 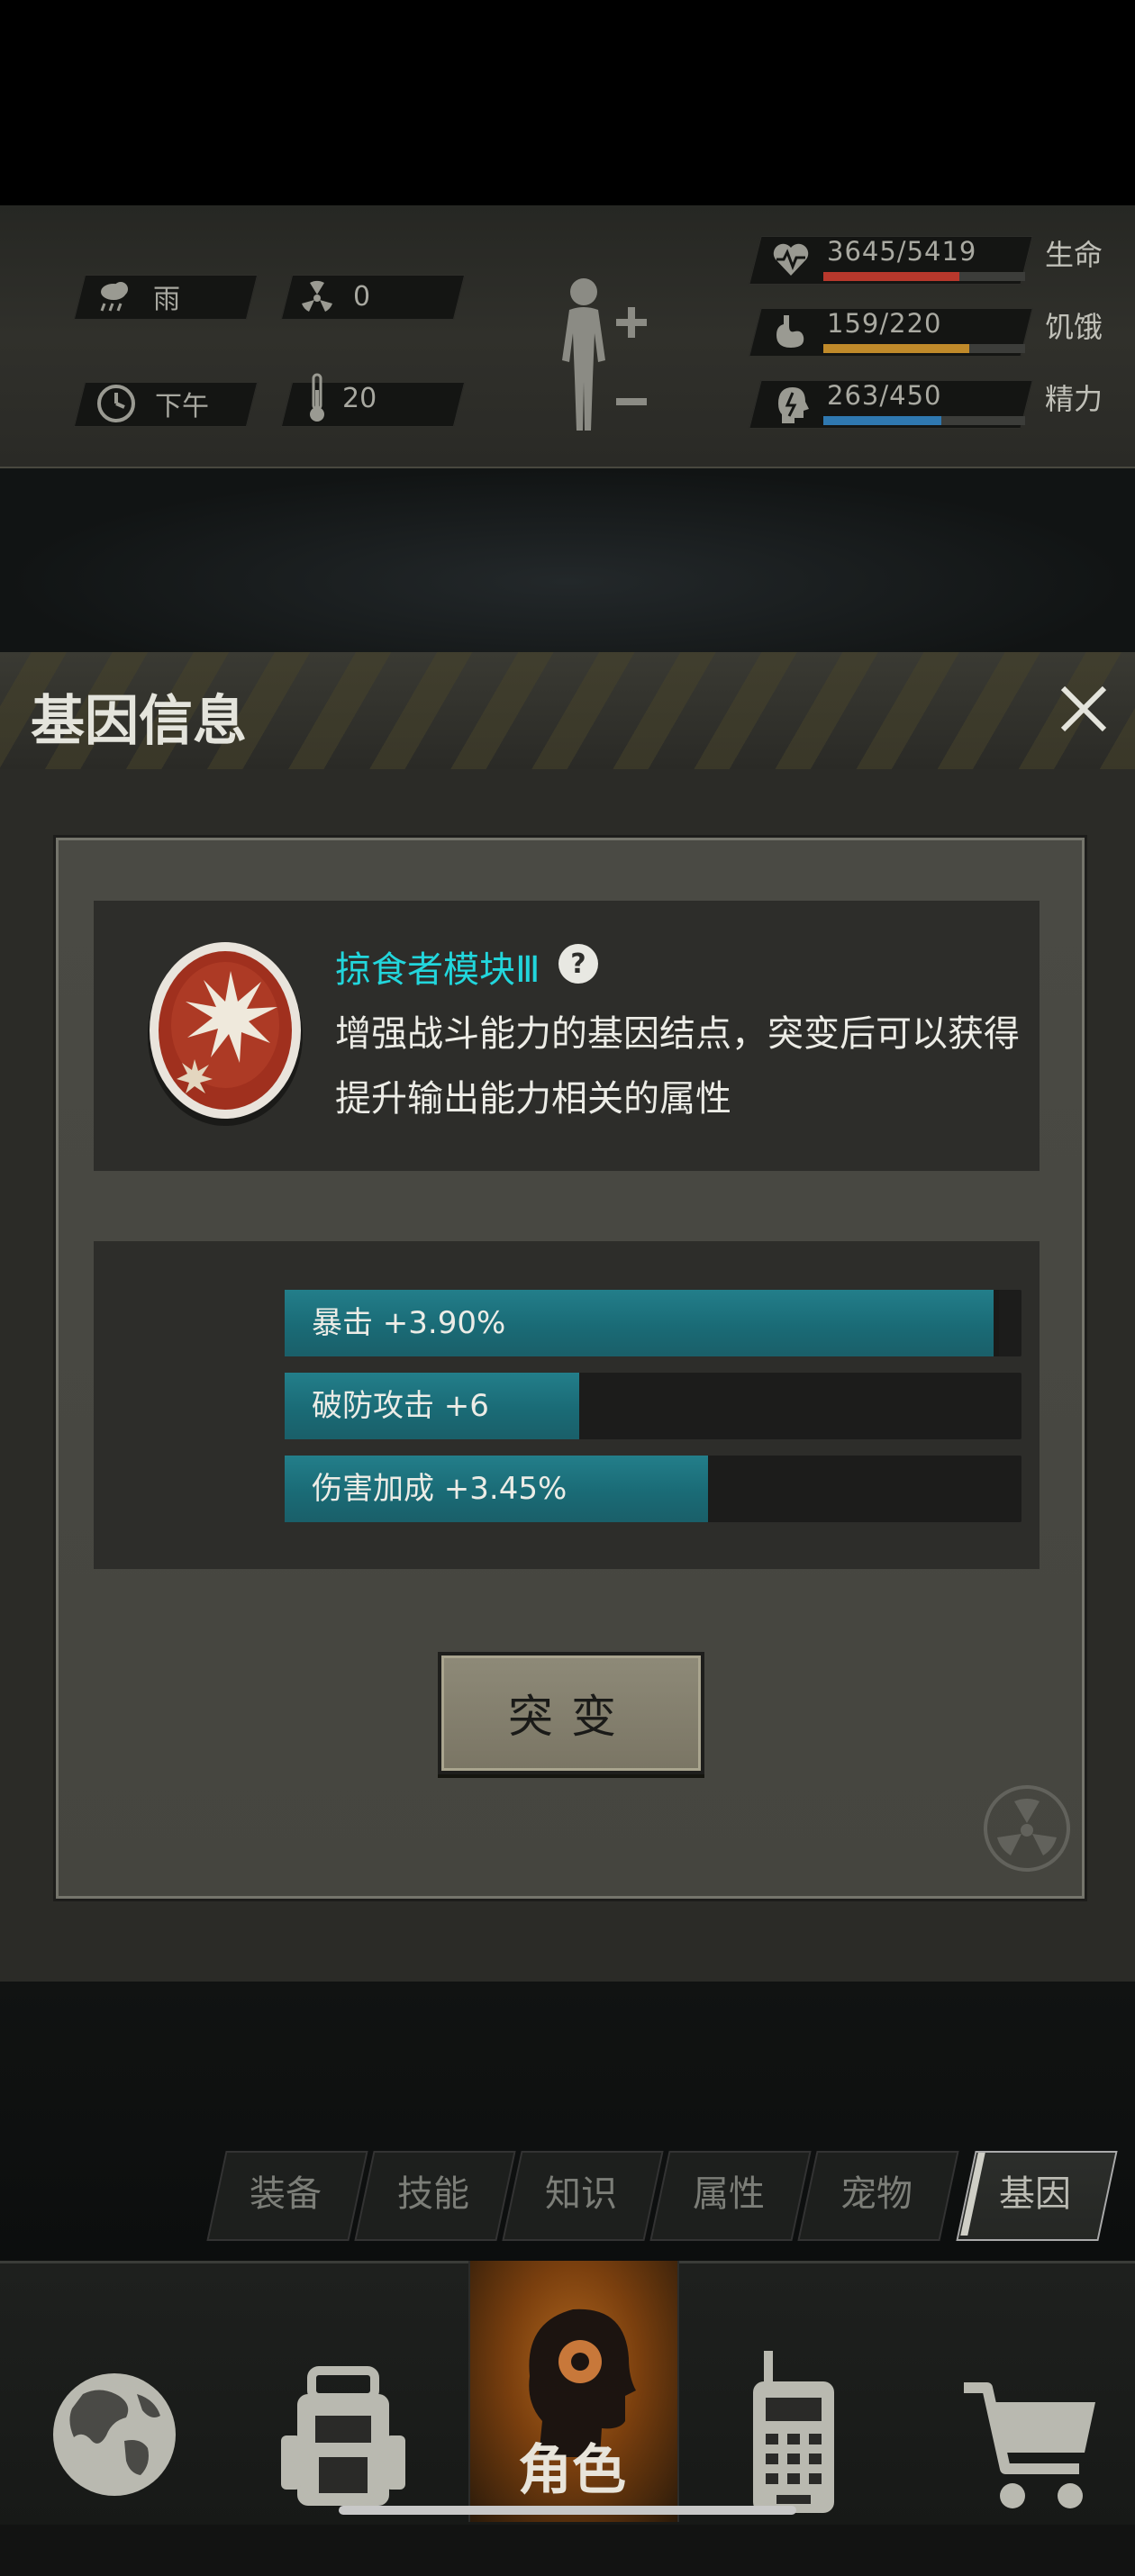 I want to click on temperature-chip: 20, so click(x=340, y=397).